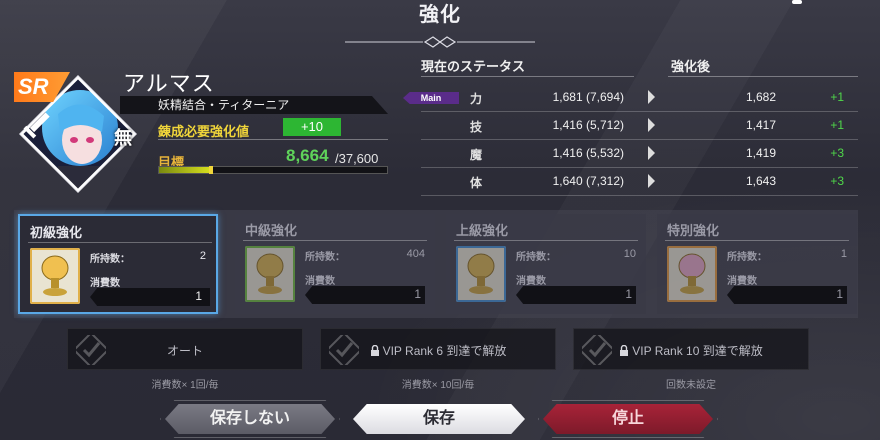 The width and height of the screenshot is (880, 440). I want to click on target-max: /37,600, so click(357, 158).